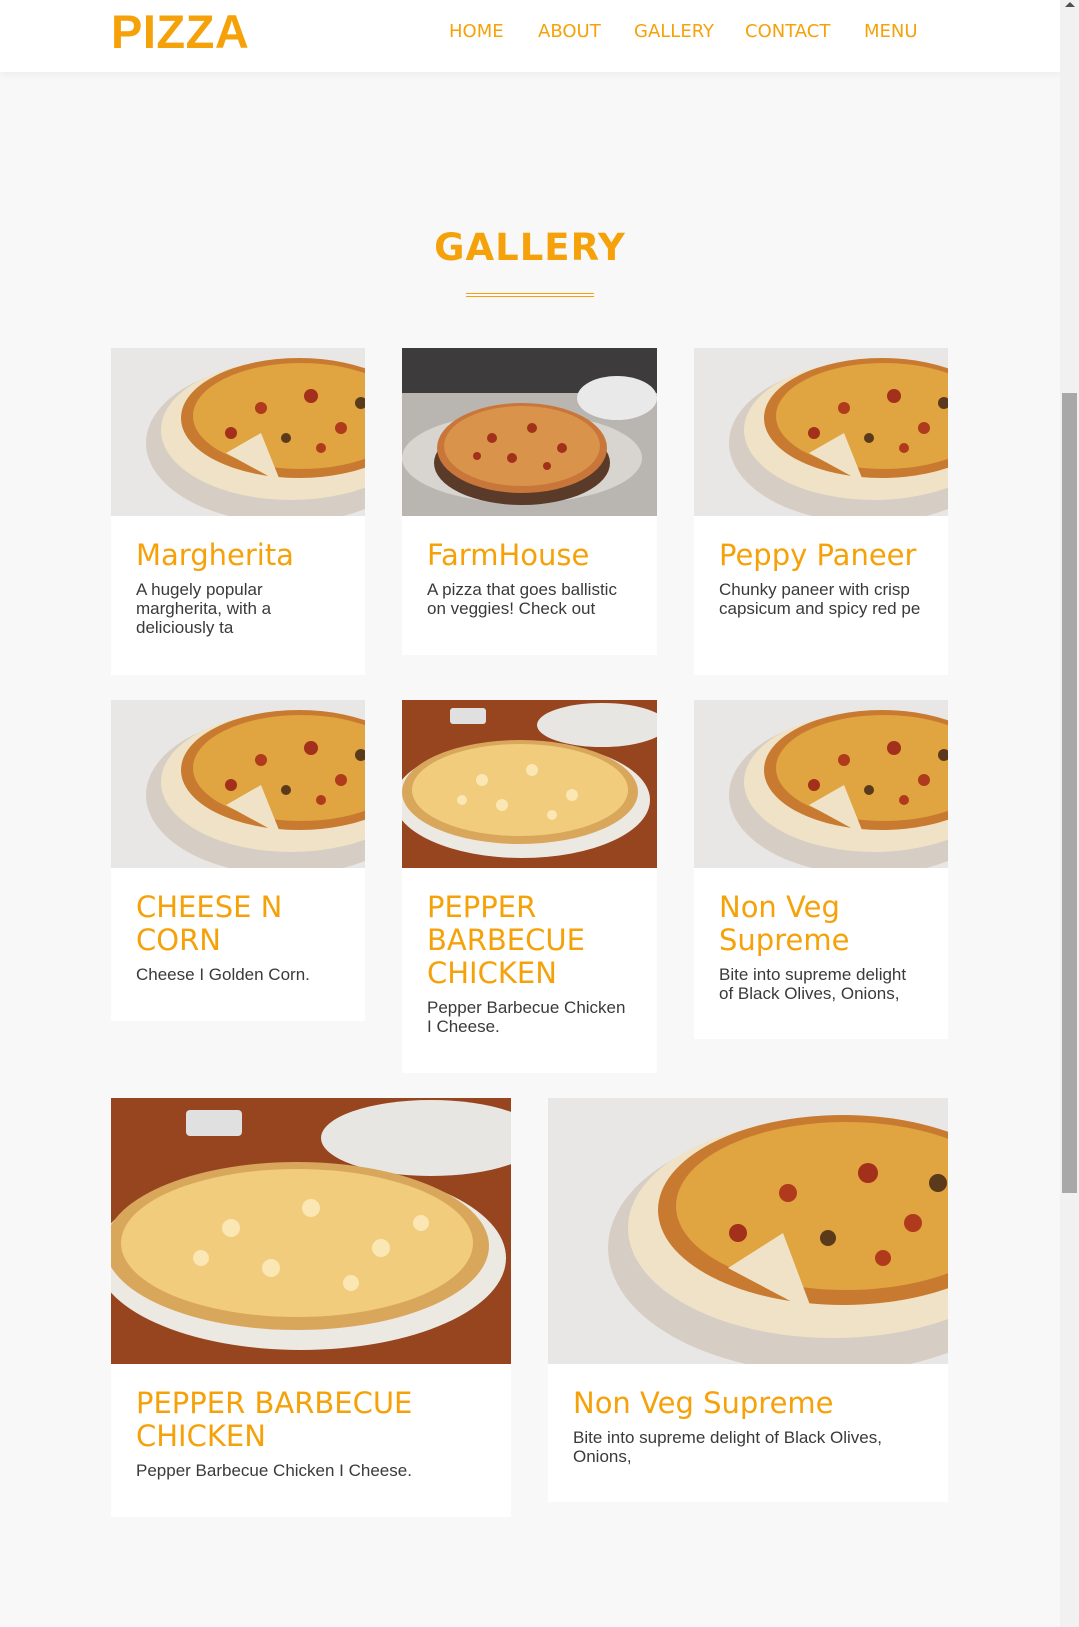 The image size is (1079, 1627). I want to click on nav-gallery: GALLERY, so click(674, 32).